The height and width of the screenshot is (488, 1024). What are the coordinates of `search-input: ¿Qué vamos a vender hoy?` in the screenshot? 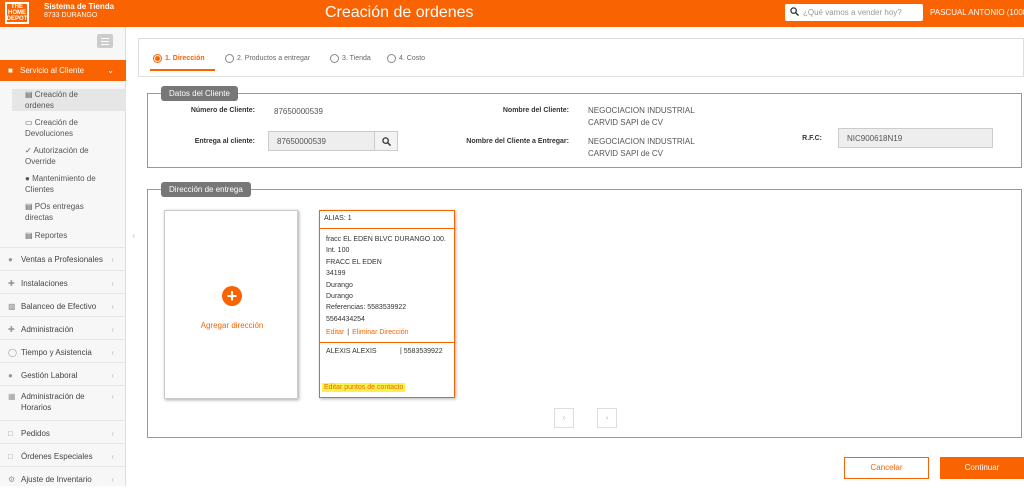 It's located at (854, 12).